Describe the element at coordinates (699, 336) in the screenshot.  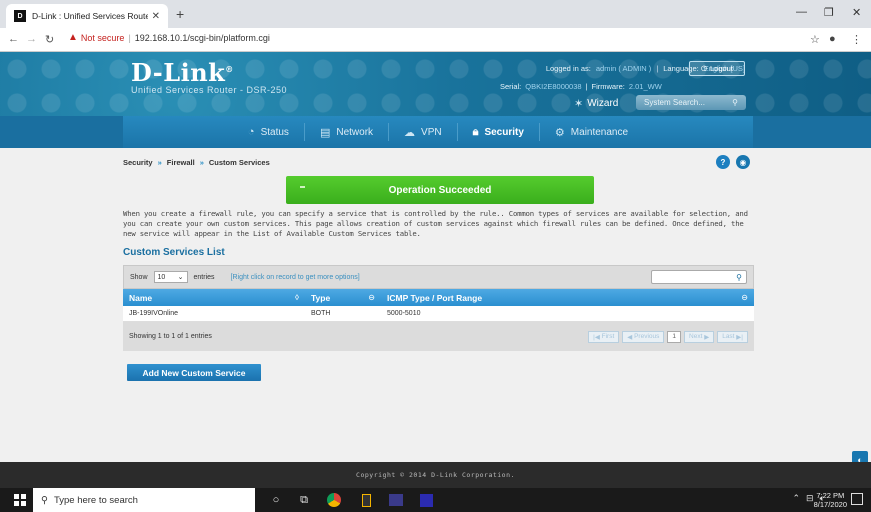
I see `next-page-button: Next ▶` at that location.